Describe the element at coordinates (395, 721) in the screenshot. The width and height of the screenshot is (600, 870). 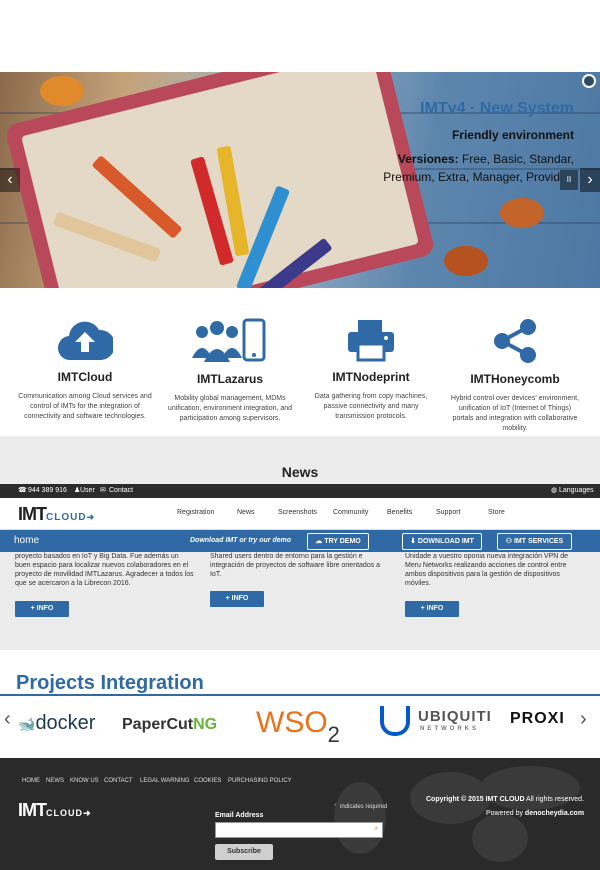
I see `ubiquiti-u-icon` at that location.